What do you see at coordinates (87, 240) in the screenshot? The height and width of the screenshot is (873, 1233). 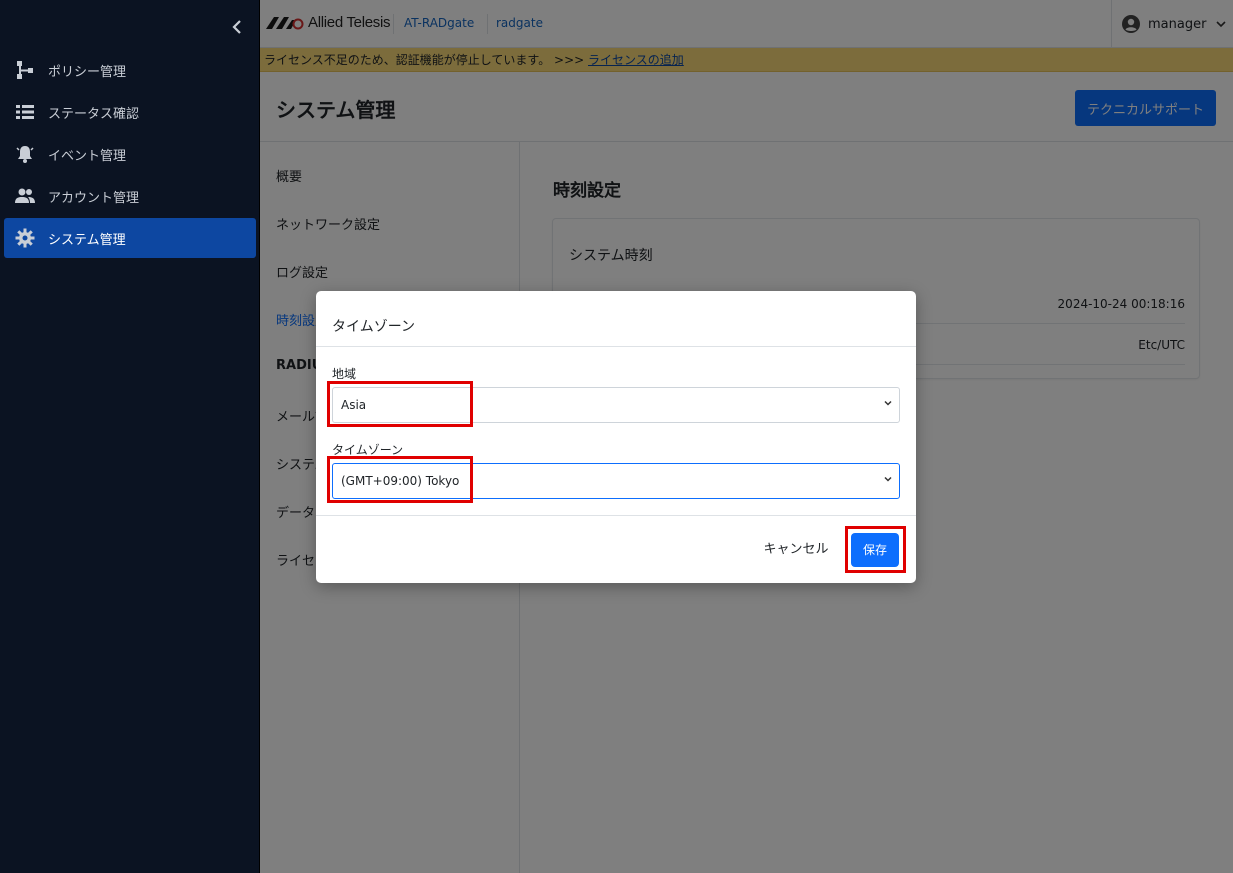 I see `sidebar-item-label: システム管理` at bounding box center [87, 240].